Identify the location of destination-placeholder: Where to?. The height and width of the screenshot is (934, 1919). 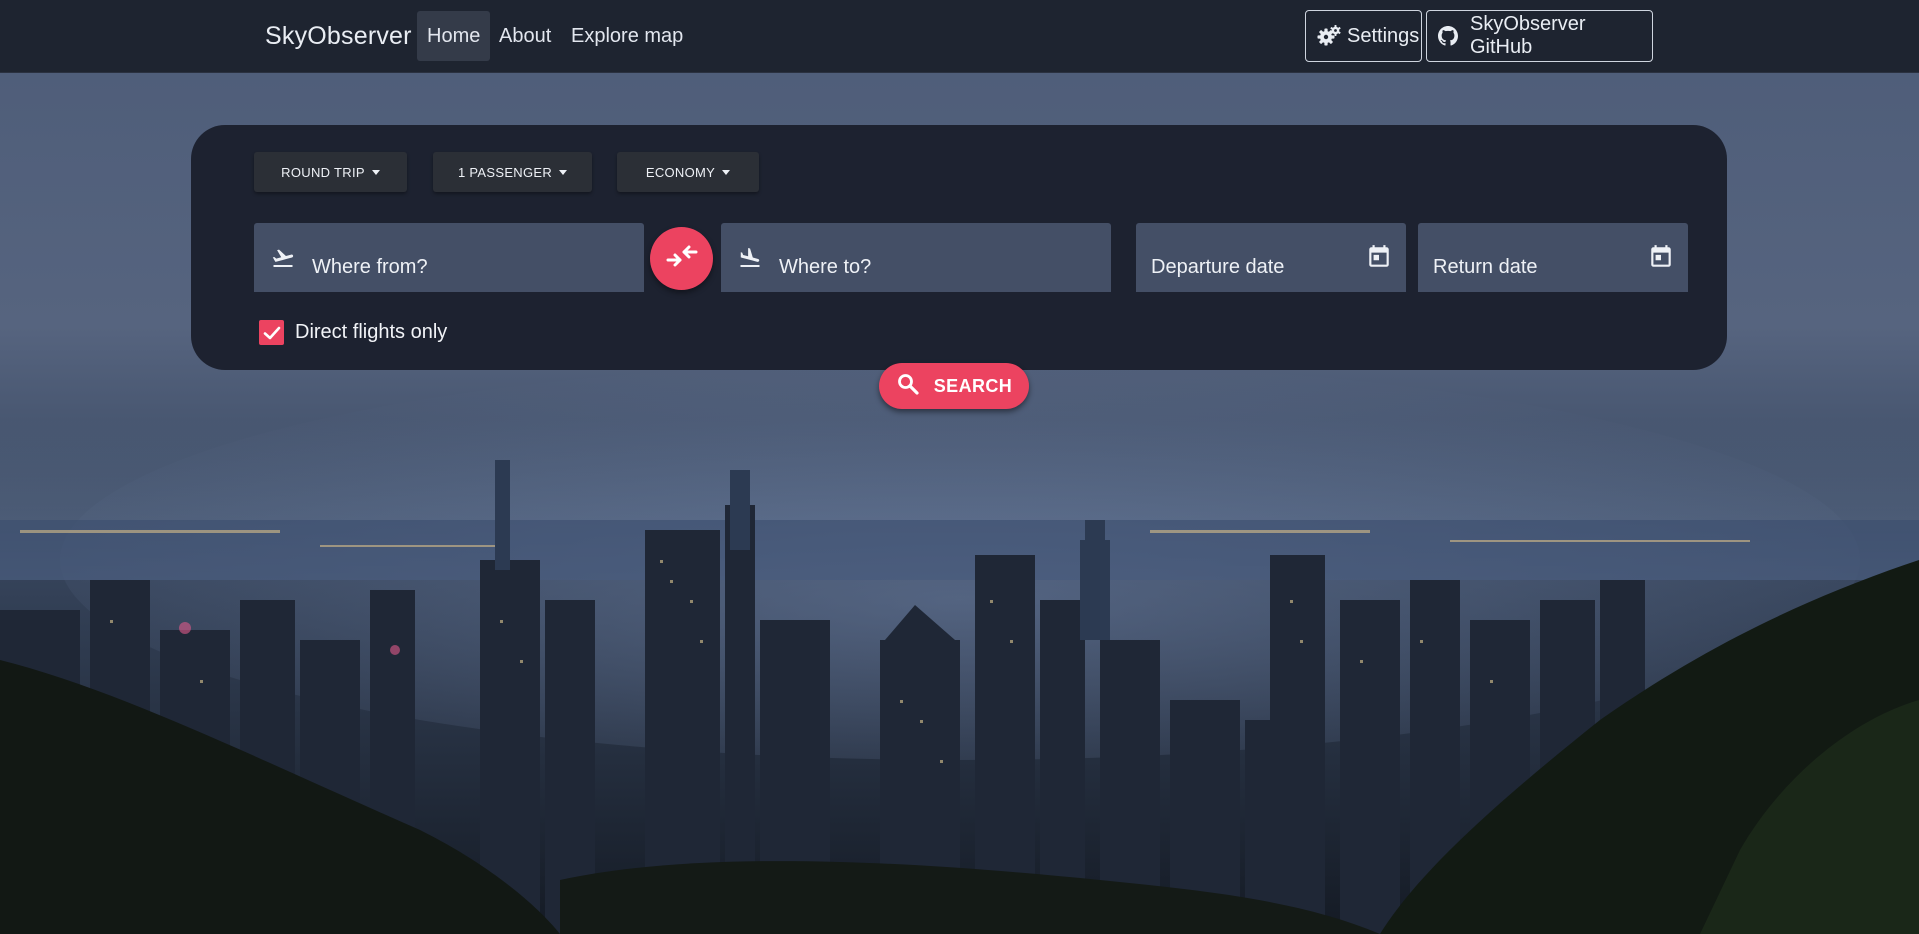
(825, 267).